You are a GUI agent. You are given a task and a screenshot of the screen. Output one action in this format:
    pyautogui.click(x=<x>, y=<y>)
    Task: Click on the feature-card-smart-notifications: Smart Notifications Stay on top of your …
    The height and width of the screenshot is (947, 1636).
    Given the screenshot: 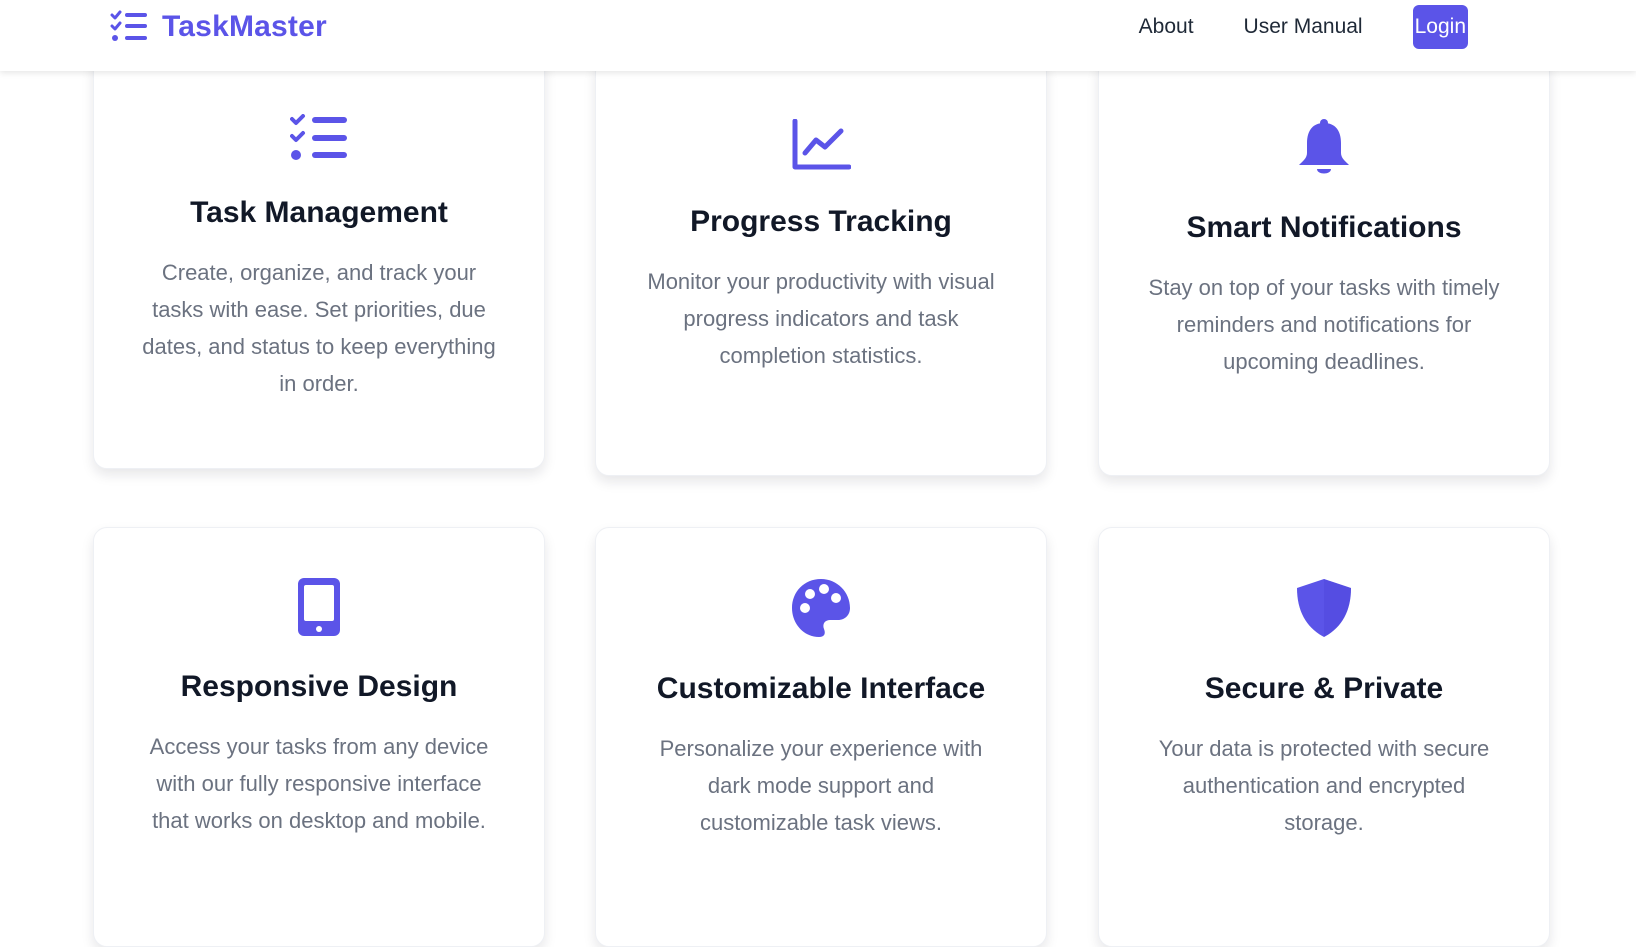 What is the action you would take?
    pyautogui.click(x=1324, y=267)
    